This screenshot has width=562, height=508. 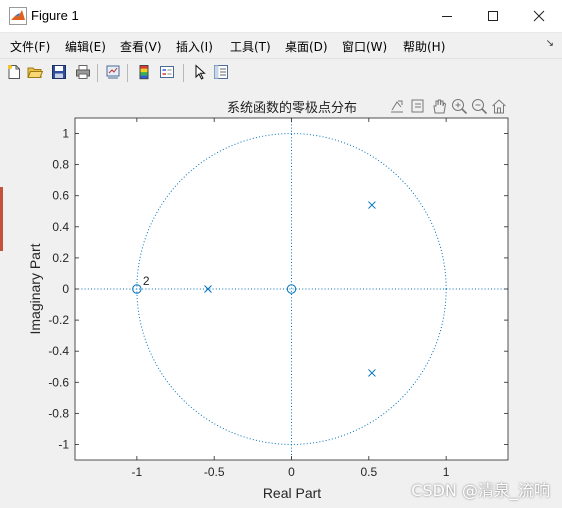 I want to click on y-tick-label: -0.8, so click(x=58, y=413).